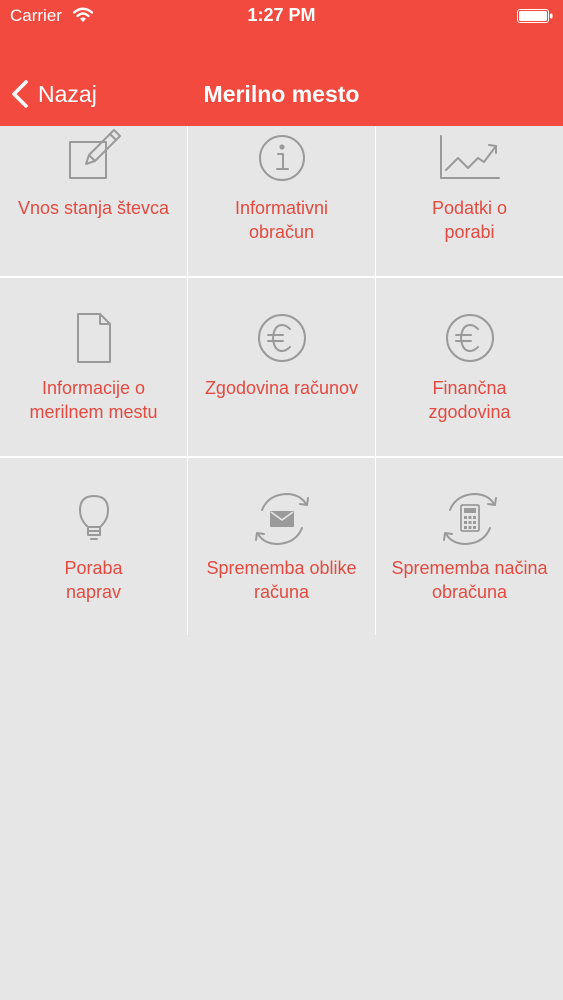 The width and height of the screenshot is (563, 1000). I want to click on tile-billing-method-change: Sprememba načina obračuna, so click(469, 547).